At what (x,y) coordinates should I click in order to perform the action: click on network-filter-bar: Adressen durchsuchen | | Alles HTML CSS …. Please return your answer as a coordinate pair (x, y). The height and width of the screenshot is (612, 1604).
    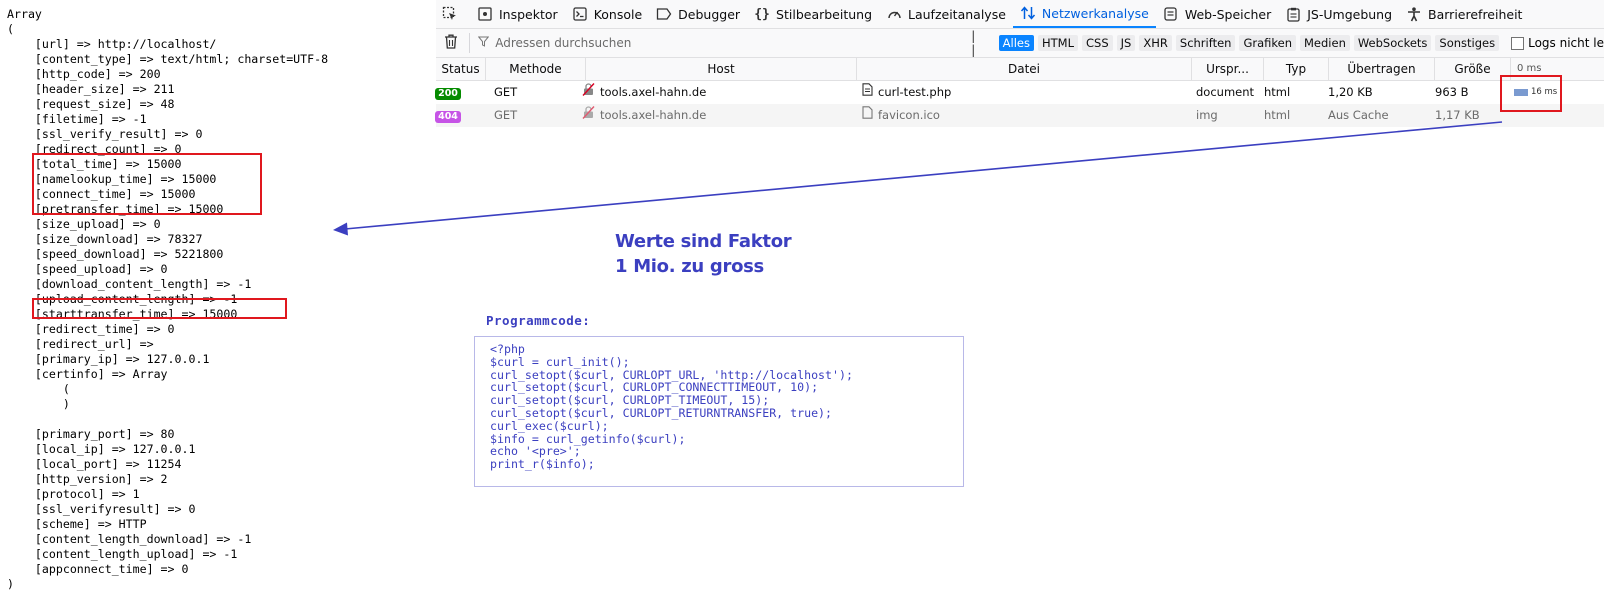
    Looking at the image, I should click on (1020, 43).